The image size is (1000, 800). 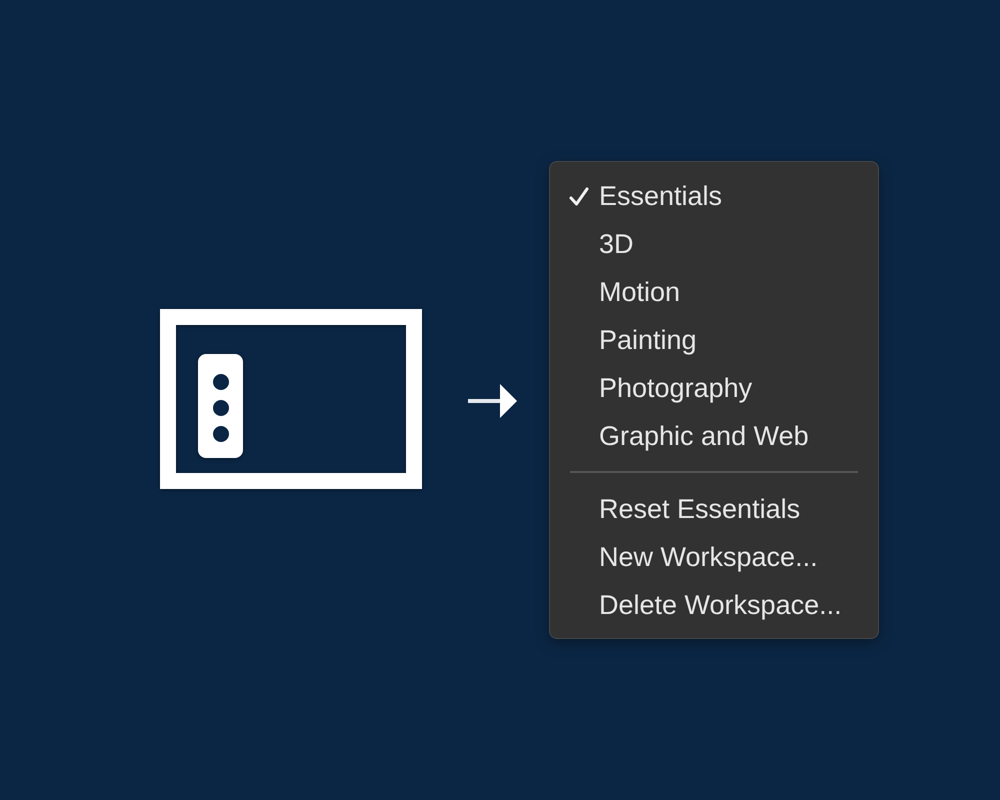 What do you see at coordinates (714, 340) in the screenshot?
I see `menu-item: Painting` at bounding box center [714, 340].